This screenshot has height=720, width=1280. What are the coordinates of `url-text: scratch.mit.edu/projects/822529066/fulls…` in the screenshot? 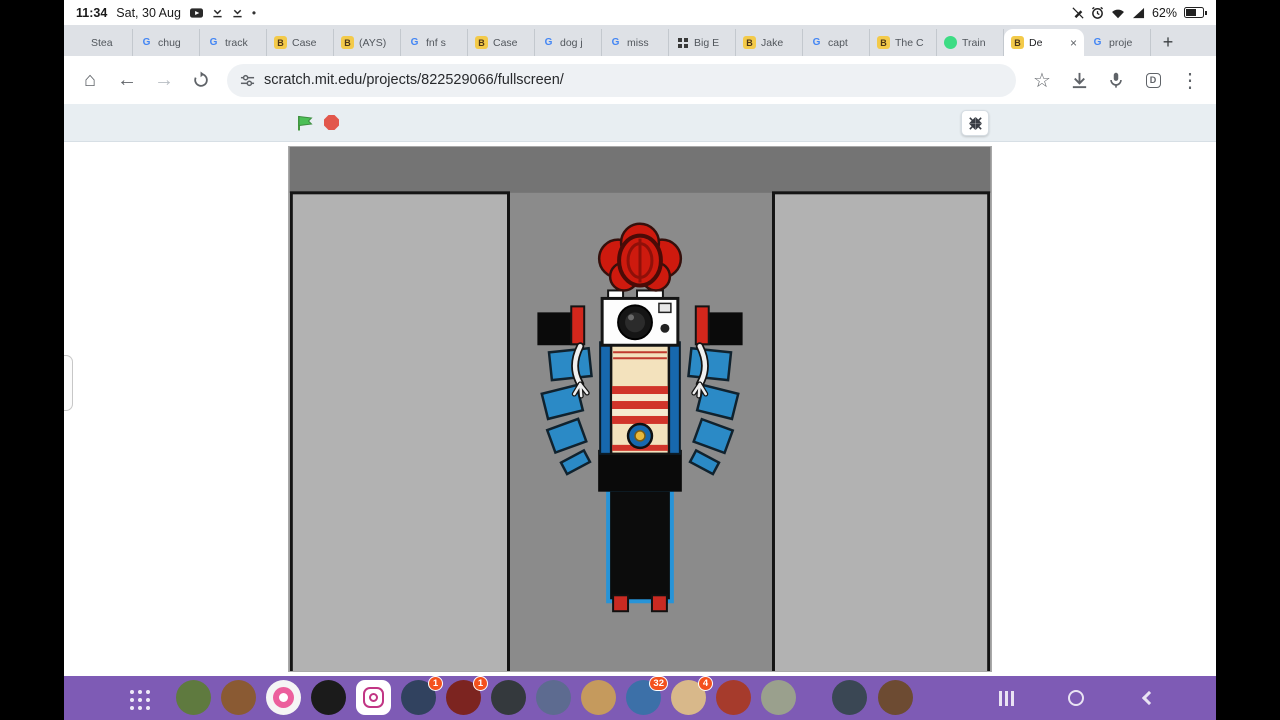 It's located at (414, 80).